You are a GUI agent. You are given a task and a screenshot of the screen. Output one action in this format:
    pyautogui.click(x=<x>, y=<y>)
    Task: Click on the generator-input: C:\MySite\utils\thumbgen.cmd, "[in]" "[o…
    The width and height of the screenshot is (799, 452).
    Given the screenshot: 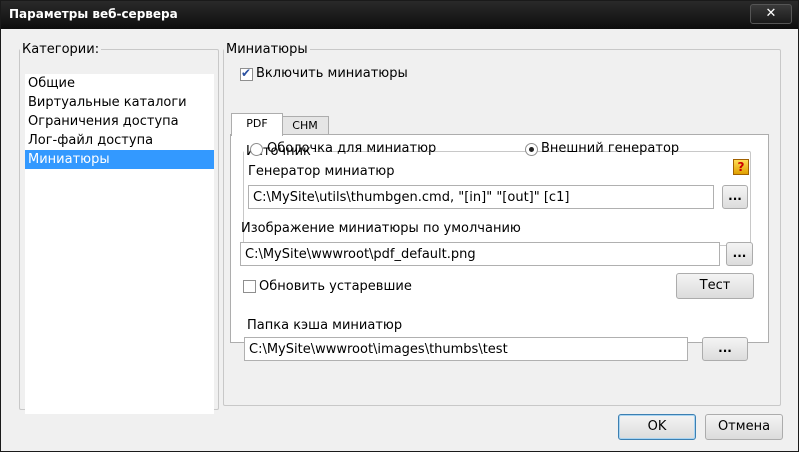 What is the action you would take?
    pyautogui.click(x=481, y=197)
    